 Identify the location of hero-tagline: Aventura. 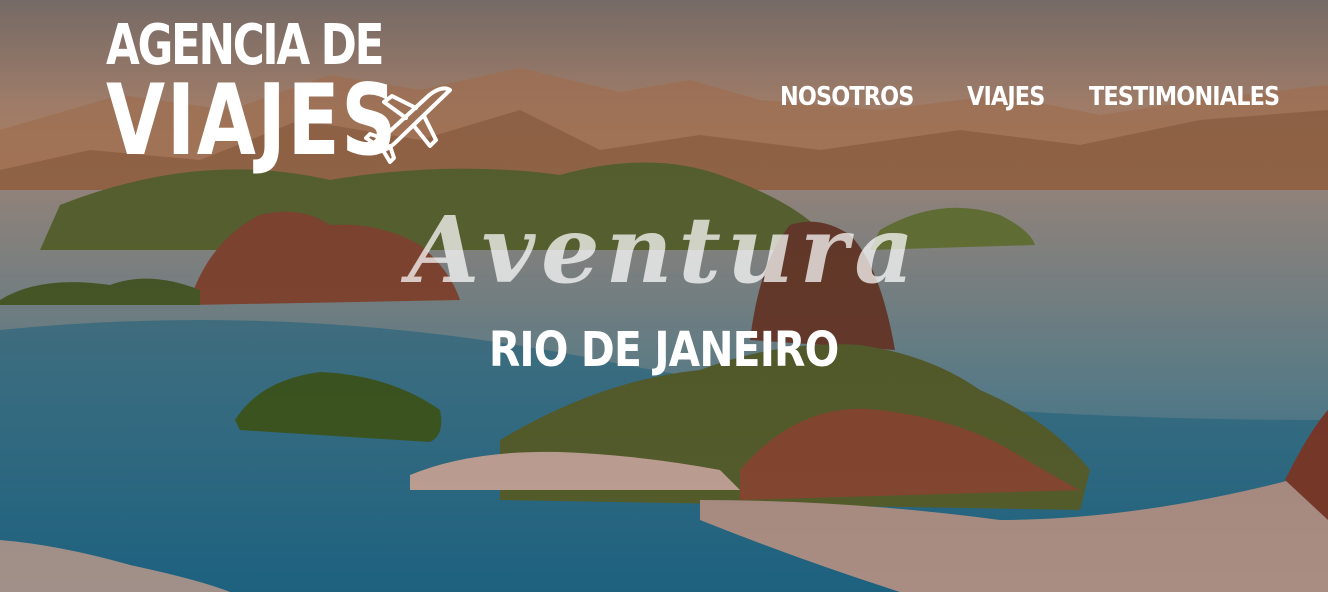
(664, 250).